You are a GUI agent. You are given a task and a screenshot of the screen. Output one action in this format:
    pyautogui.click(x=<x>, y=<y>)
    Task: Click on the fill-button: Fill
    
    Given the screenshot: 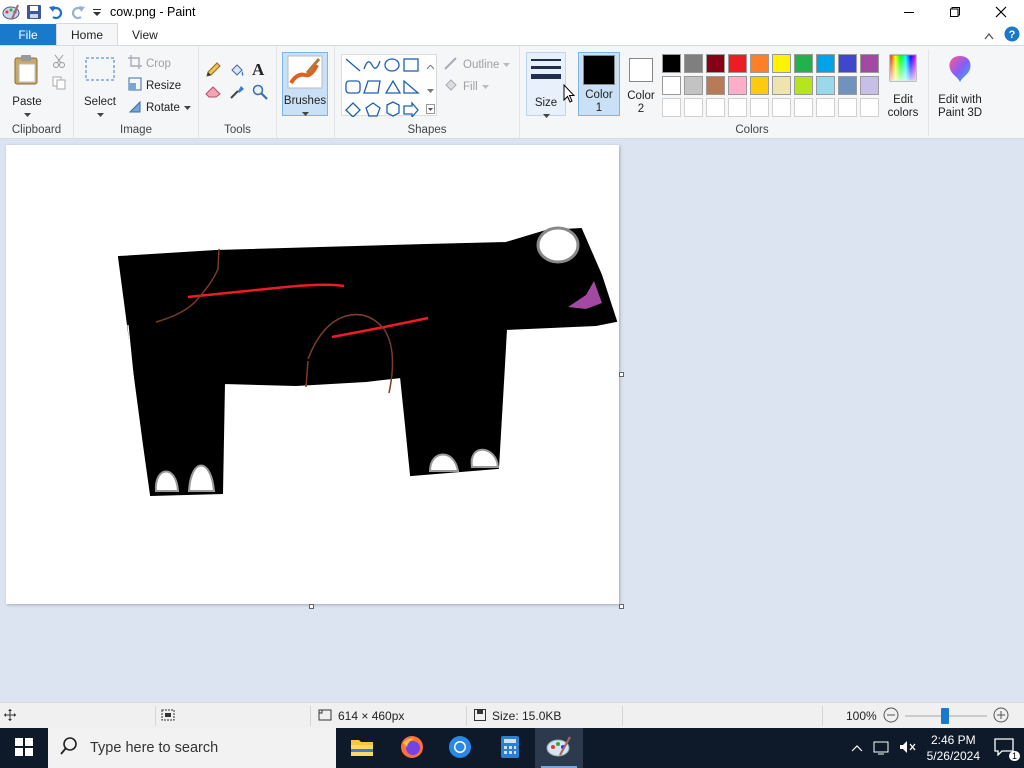 What is the action you would take?
    pyautogui.click(x=466, y=86)
    